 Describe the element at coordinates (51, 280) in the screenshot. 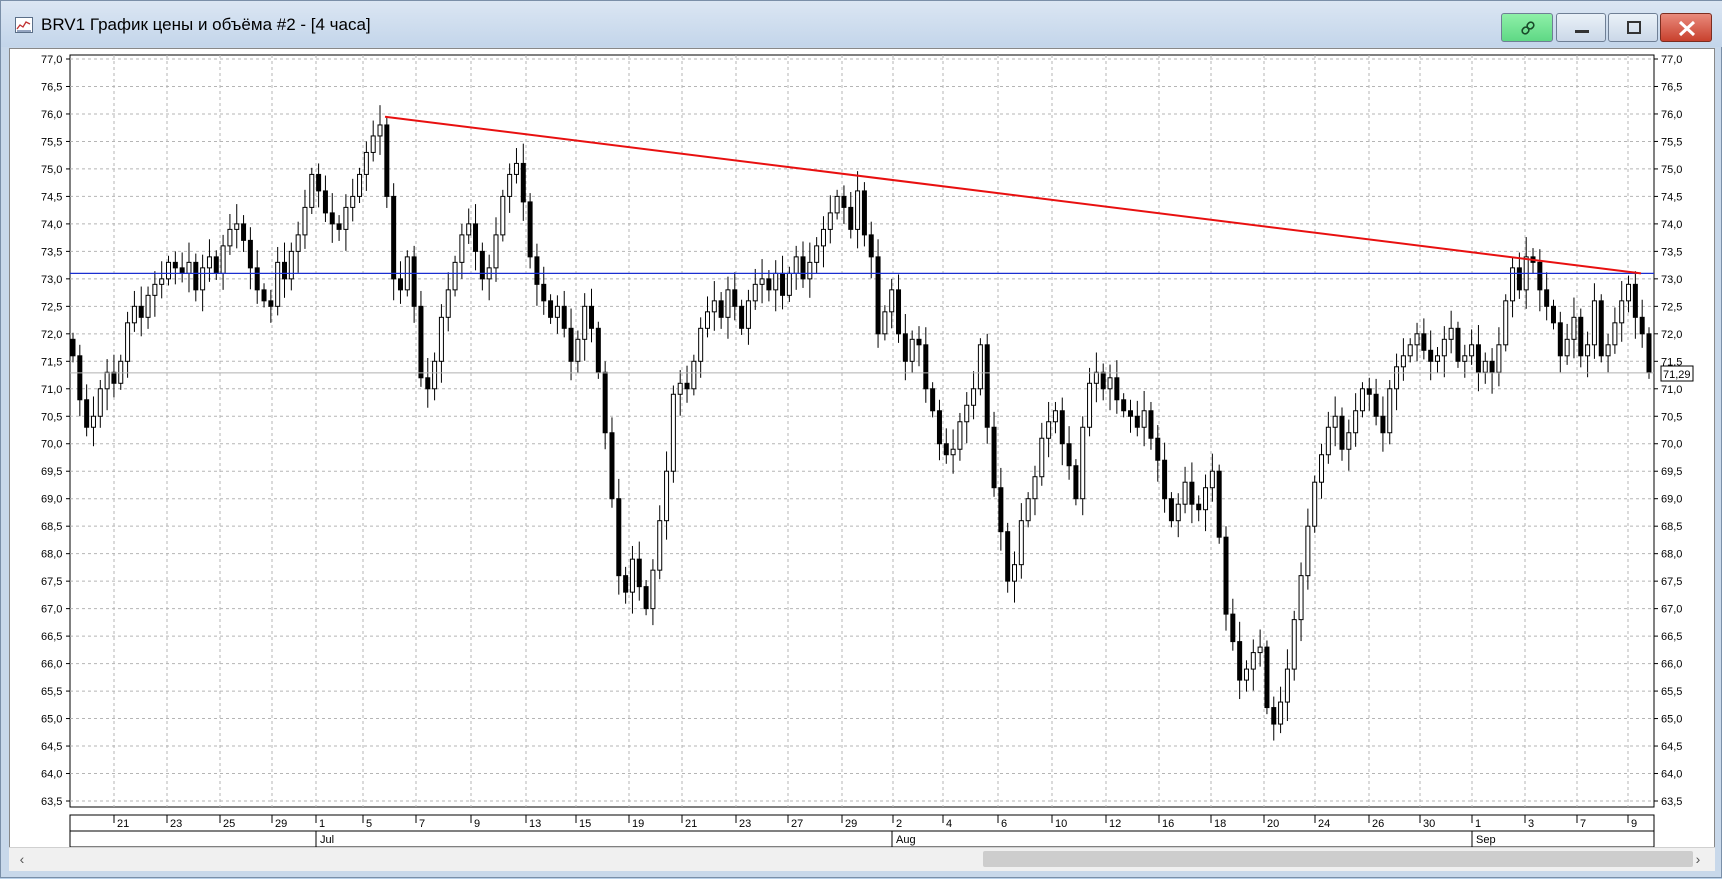

I see `y-tick-label-left: 73,0` at that location.